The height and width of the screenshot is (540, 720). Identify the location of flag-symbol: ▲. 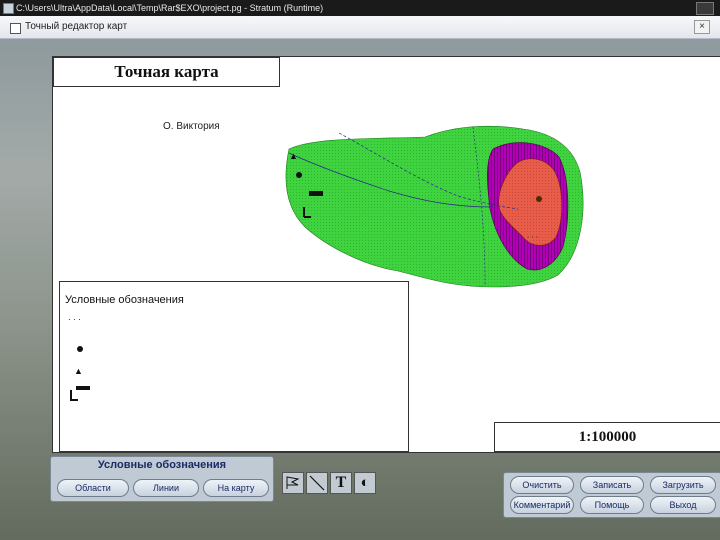
(293, 156).